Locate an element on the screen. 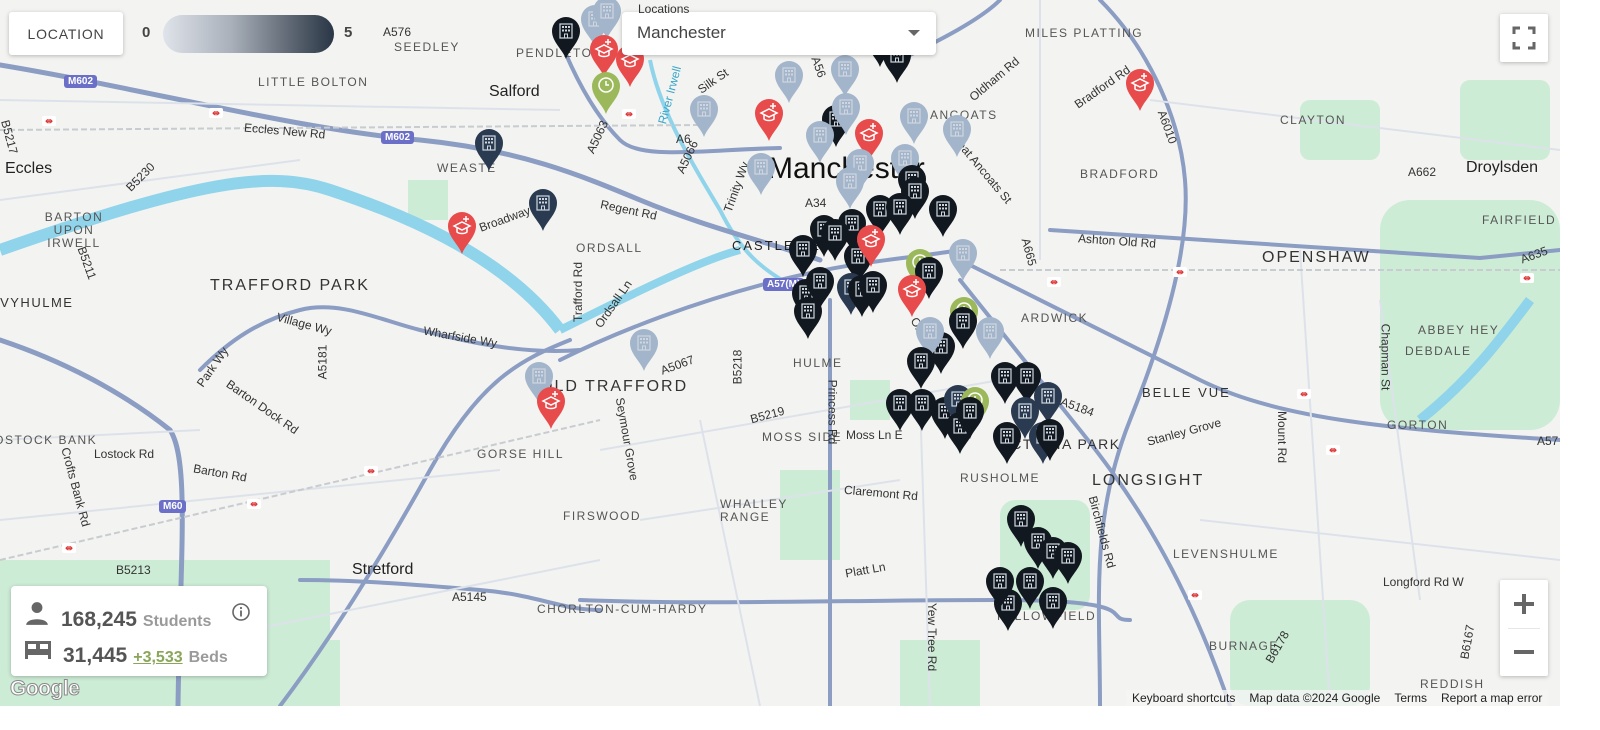 This screenshot has height=730, width=1600. stats-panel: 168,245 Students 31,445 +3,533 Beds is located at coordinates (139, 631).